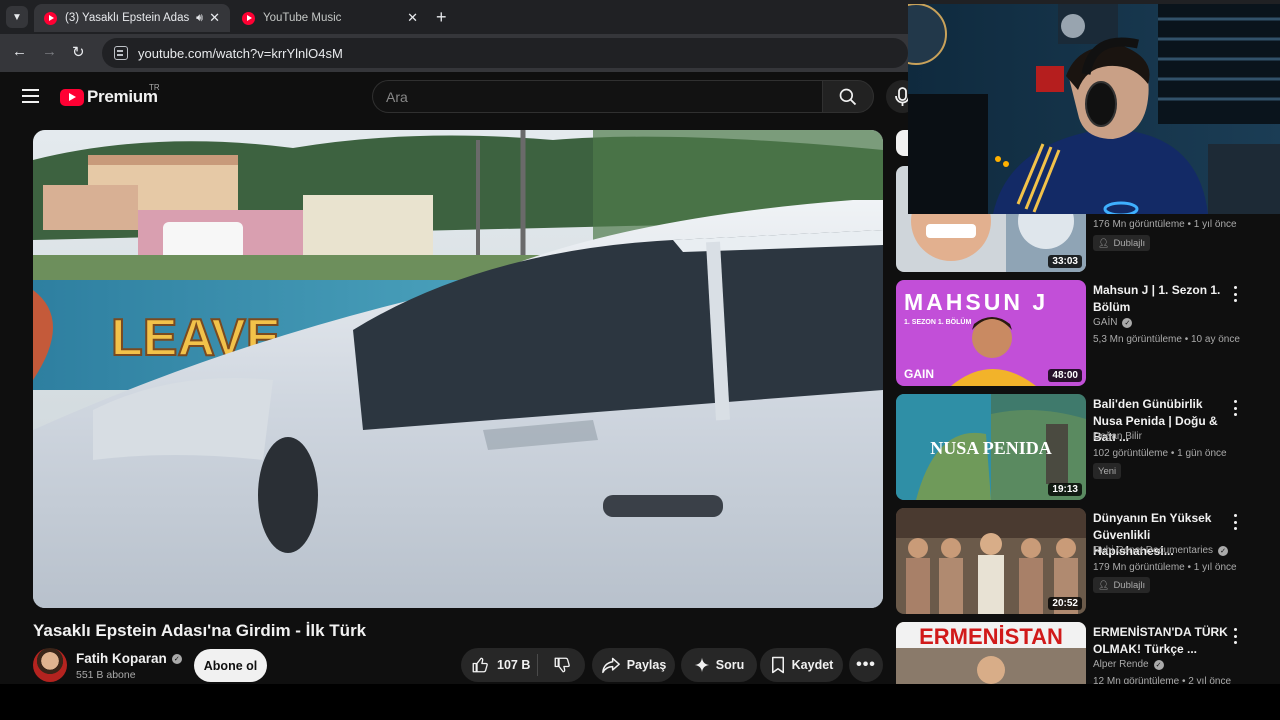 The width and height of the screenshot is (1280, 720). Describe the element at coordinates (610, 665) in the screenshot. I see `share-icon` at that location.